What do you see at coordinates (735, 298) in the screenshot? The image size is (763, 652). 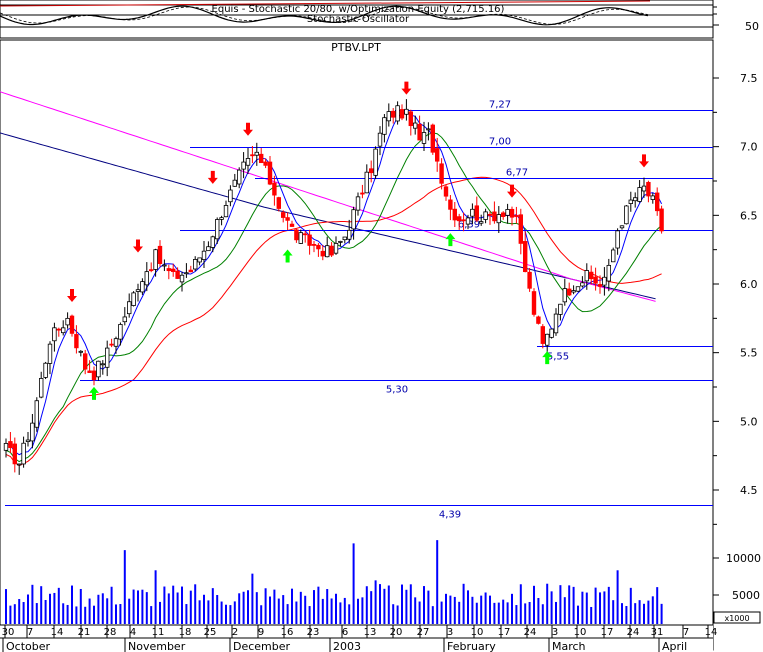 I see `price-axis: 7.5 7.0 6.5 6.0 5.5 5.0 4.5` at bounding box center [735, 298].